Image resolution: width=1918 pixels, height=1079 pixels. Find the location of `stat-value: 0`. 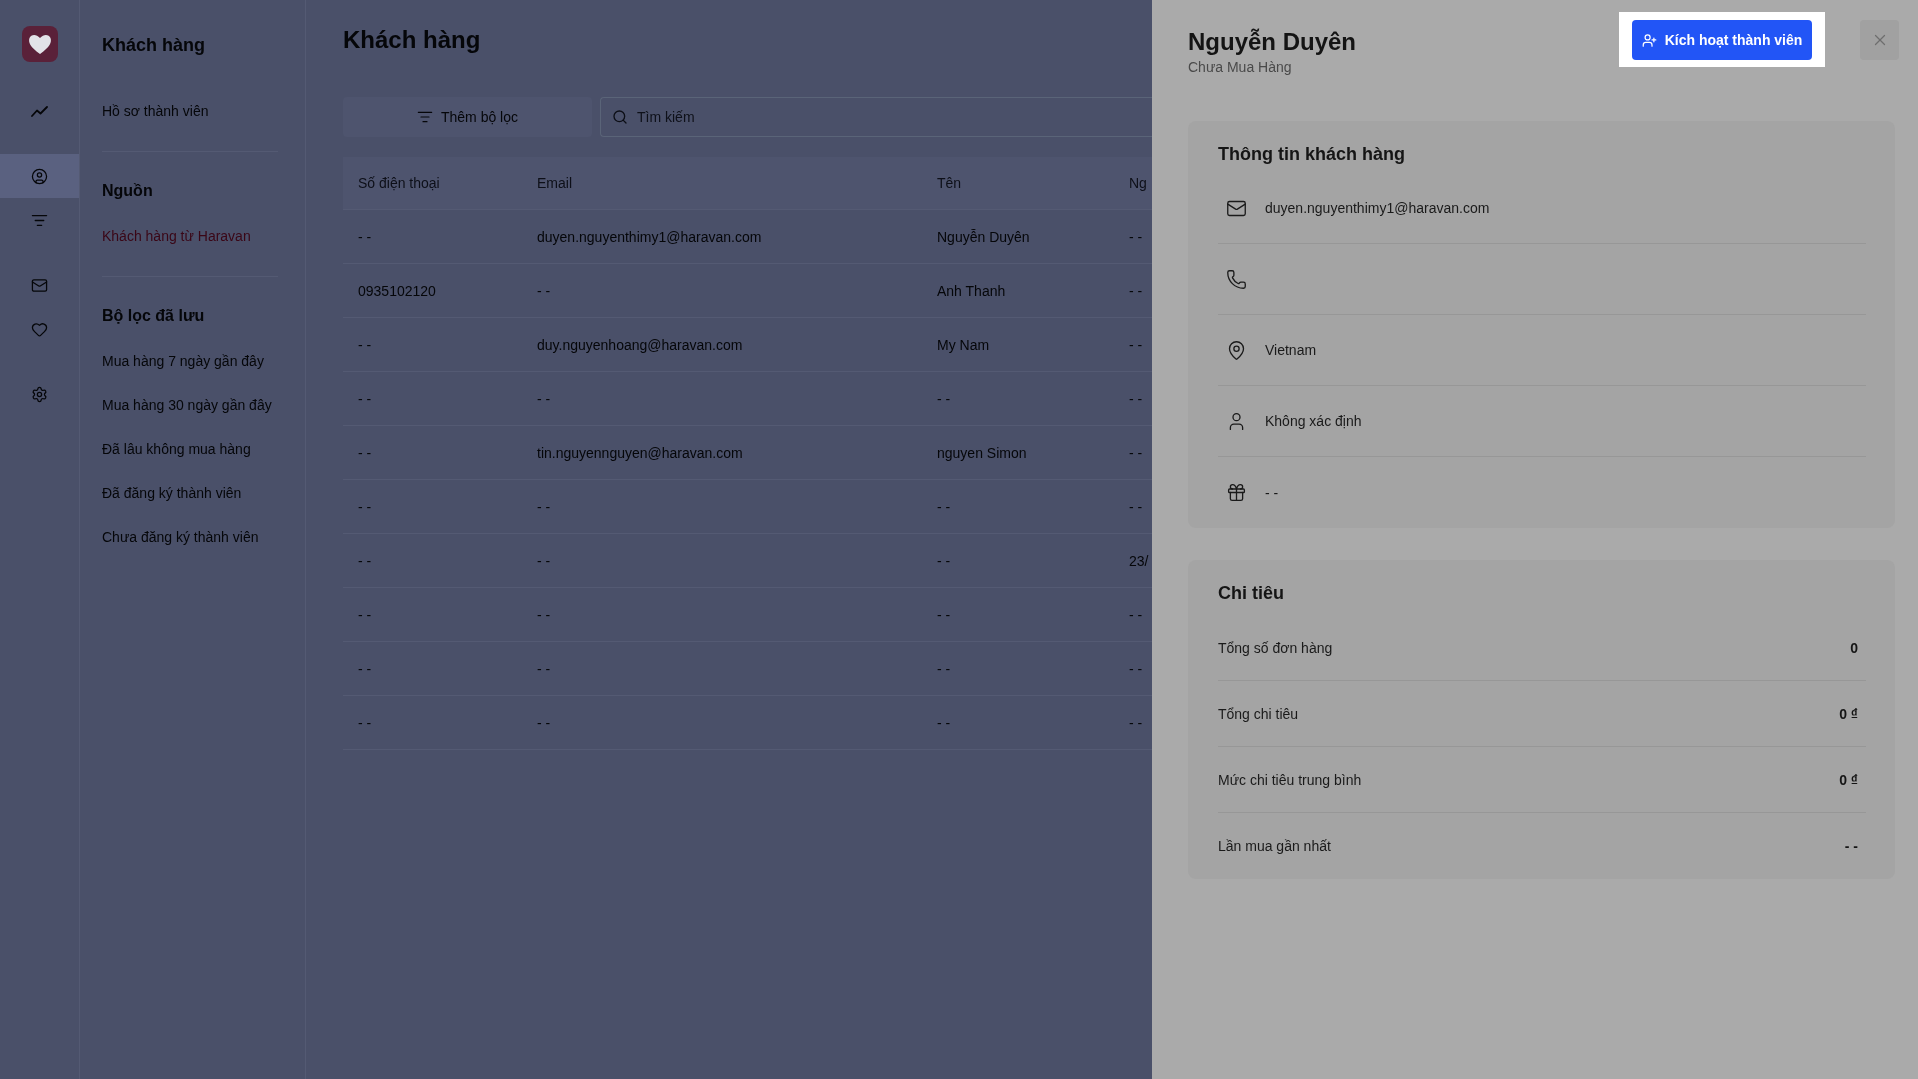

stat-value: 0 is located at coordinates (1854, 648).